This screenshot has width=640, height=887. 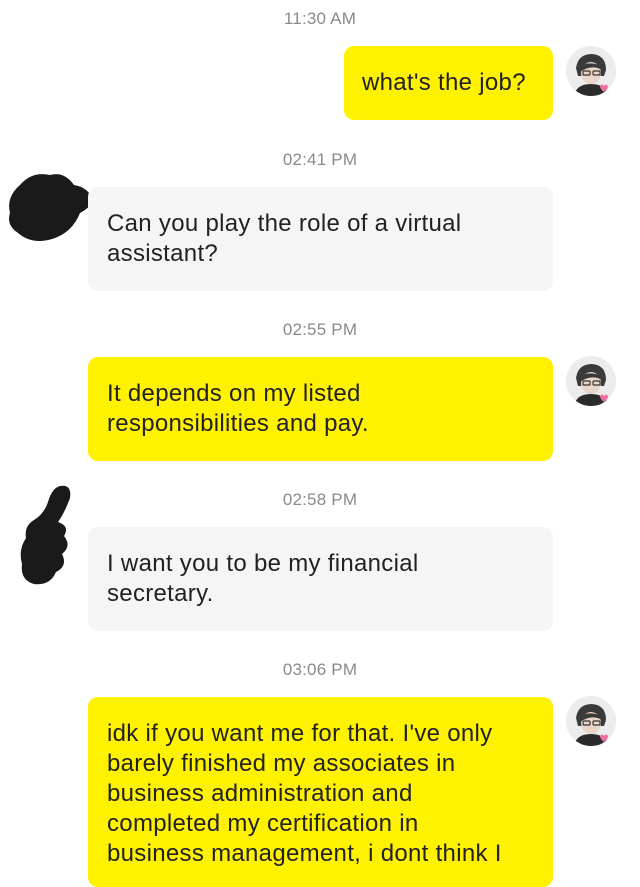 I want to click on message-timestamp: 11:30 AM, so click(x=320, y=18).